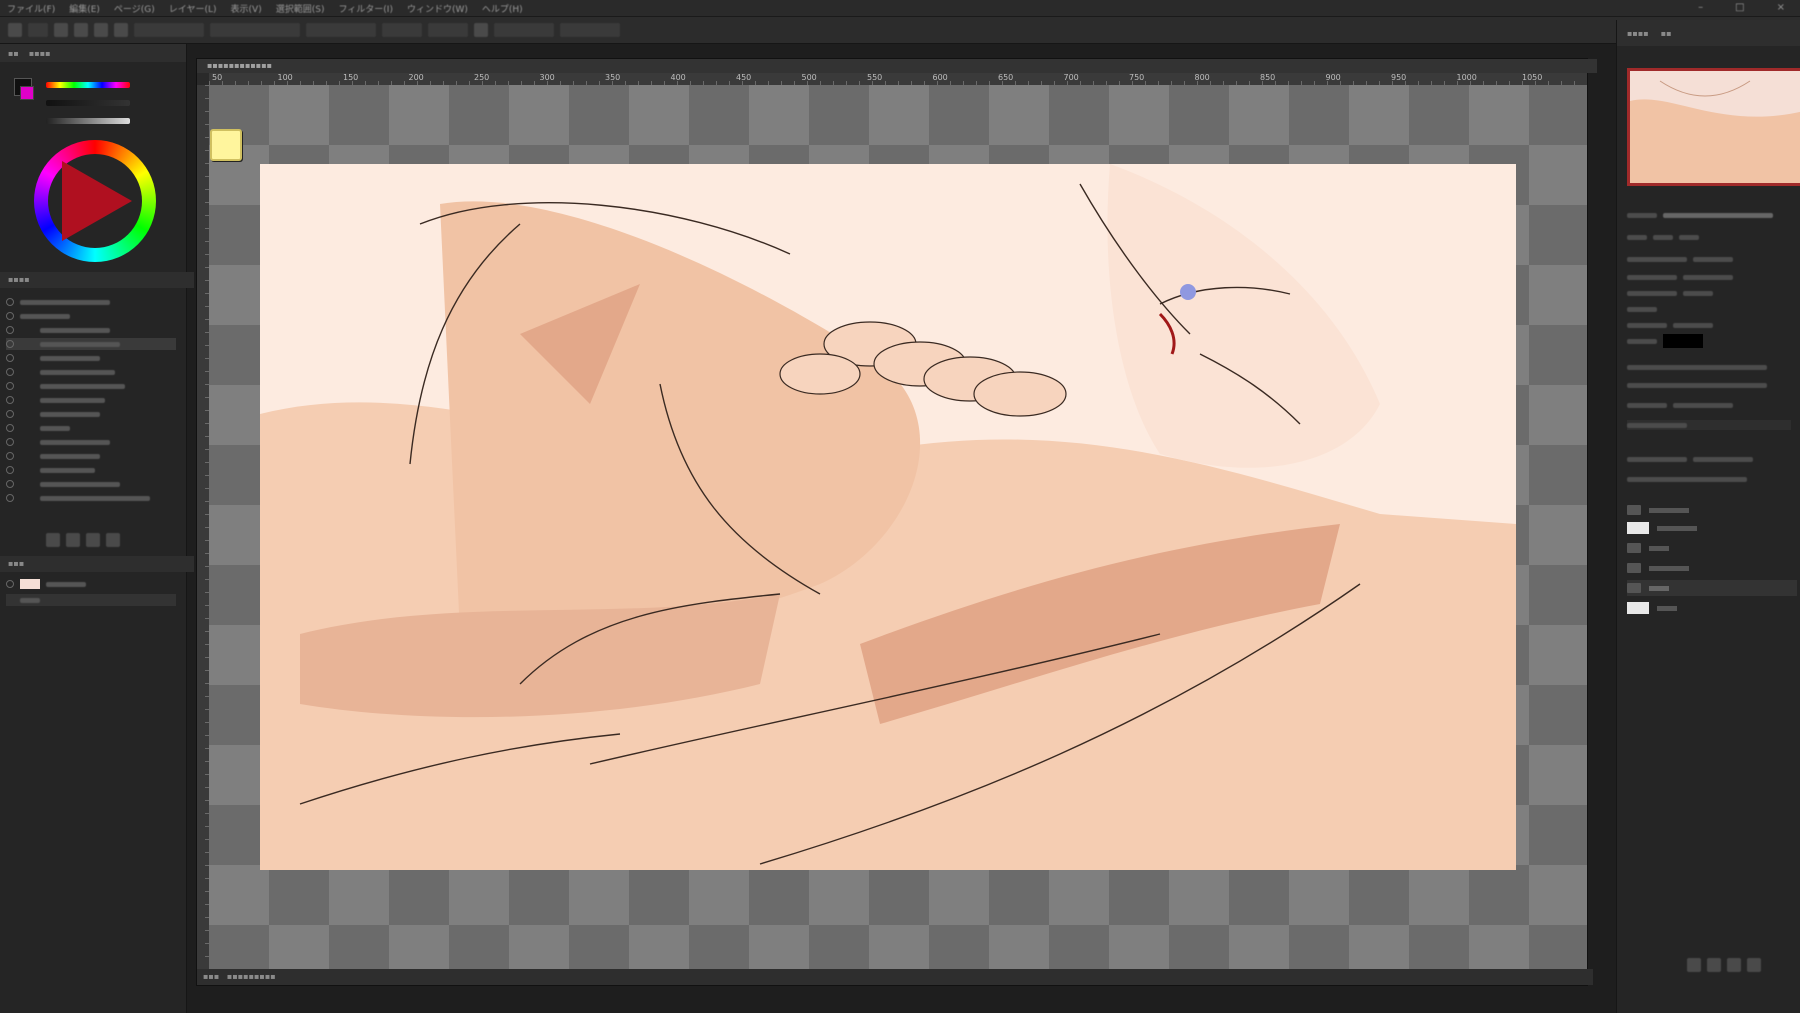 The height and width of the screenshot is (1013, 1800). Describe the element at coordinates (1713, 127) in the screenshot. I see `navigator-thumbnail` at that location.